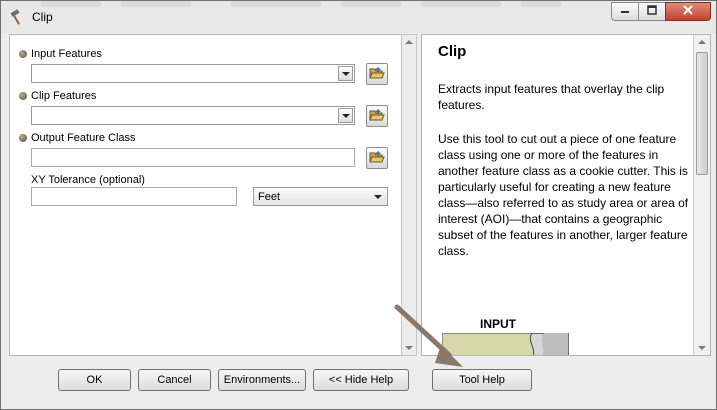 The image size is (717, 410). I want to click on output-feature-class-input, so click(193, 157).